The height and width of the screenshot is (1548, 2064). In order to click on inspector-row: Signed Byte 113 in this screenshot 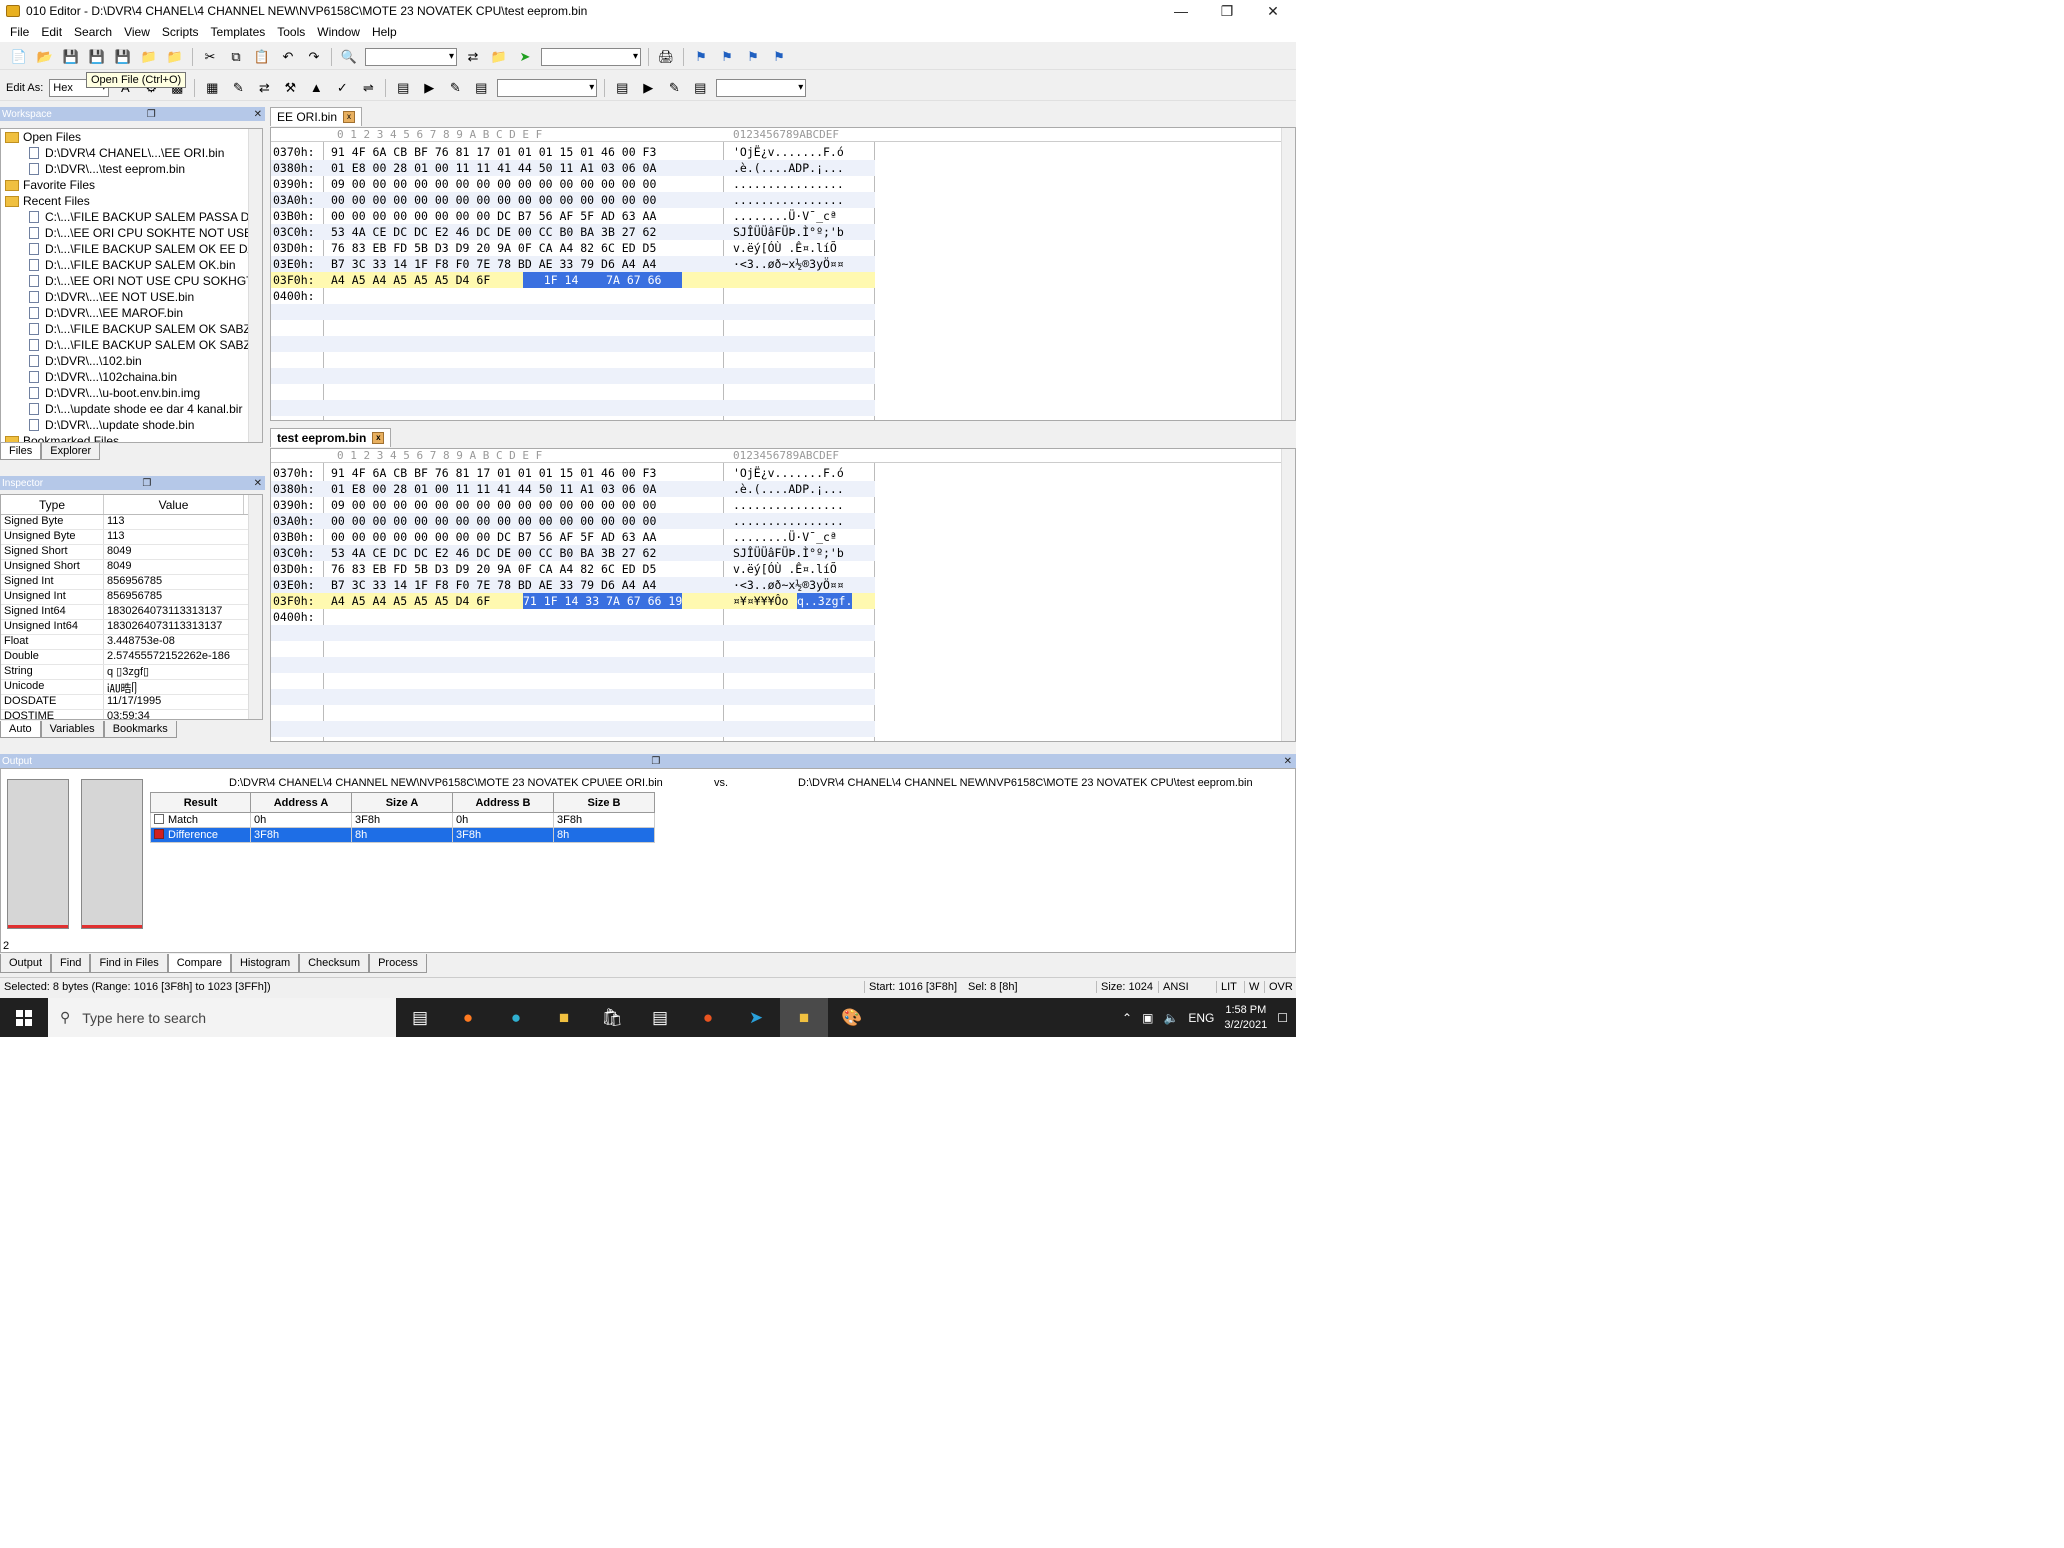, I will do `click(131, 522)`.